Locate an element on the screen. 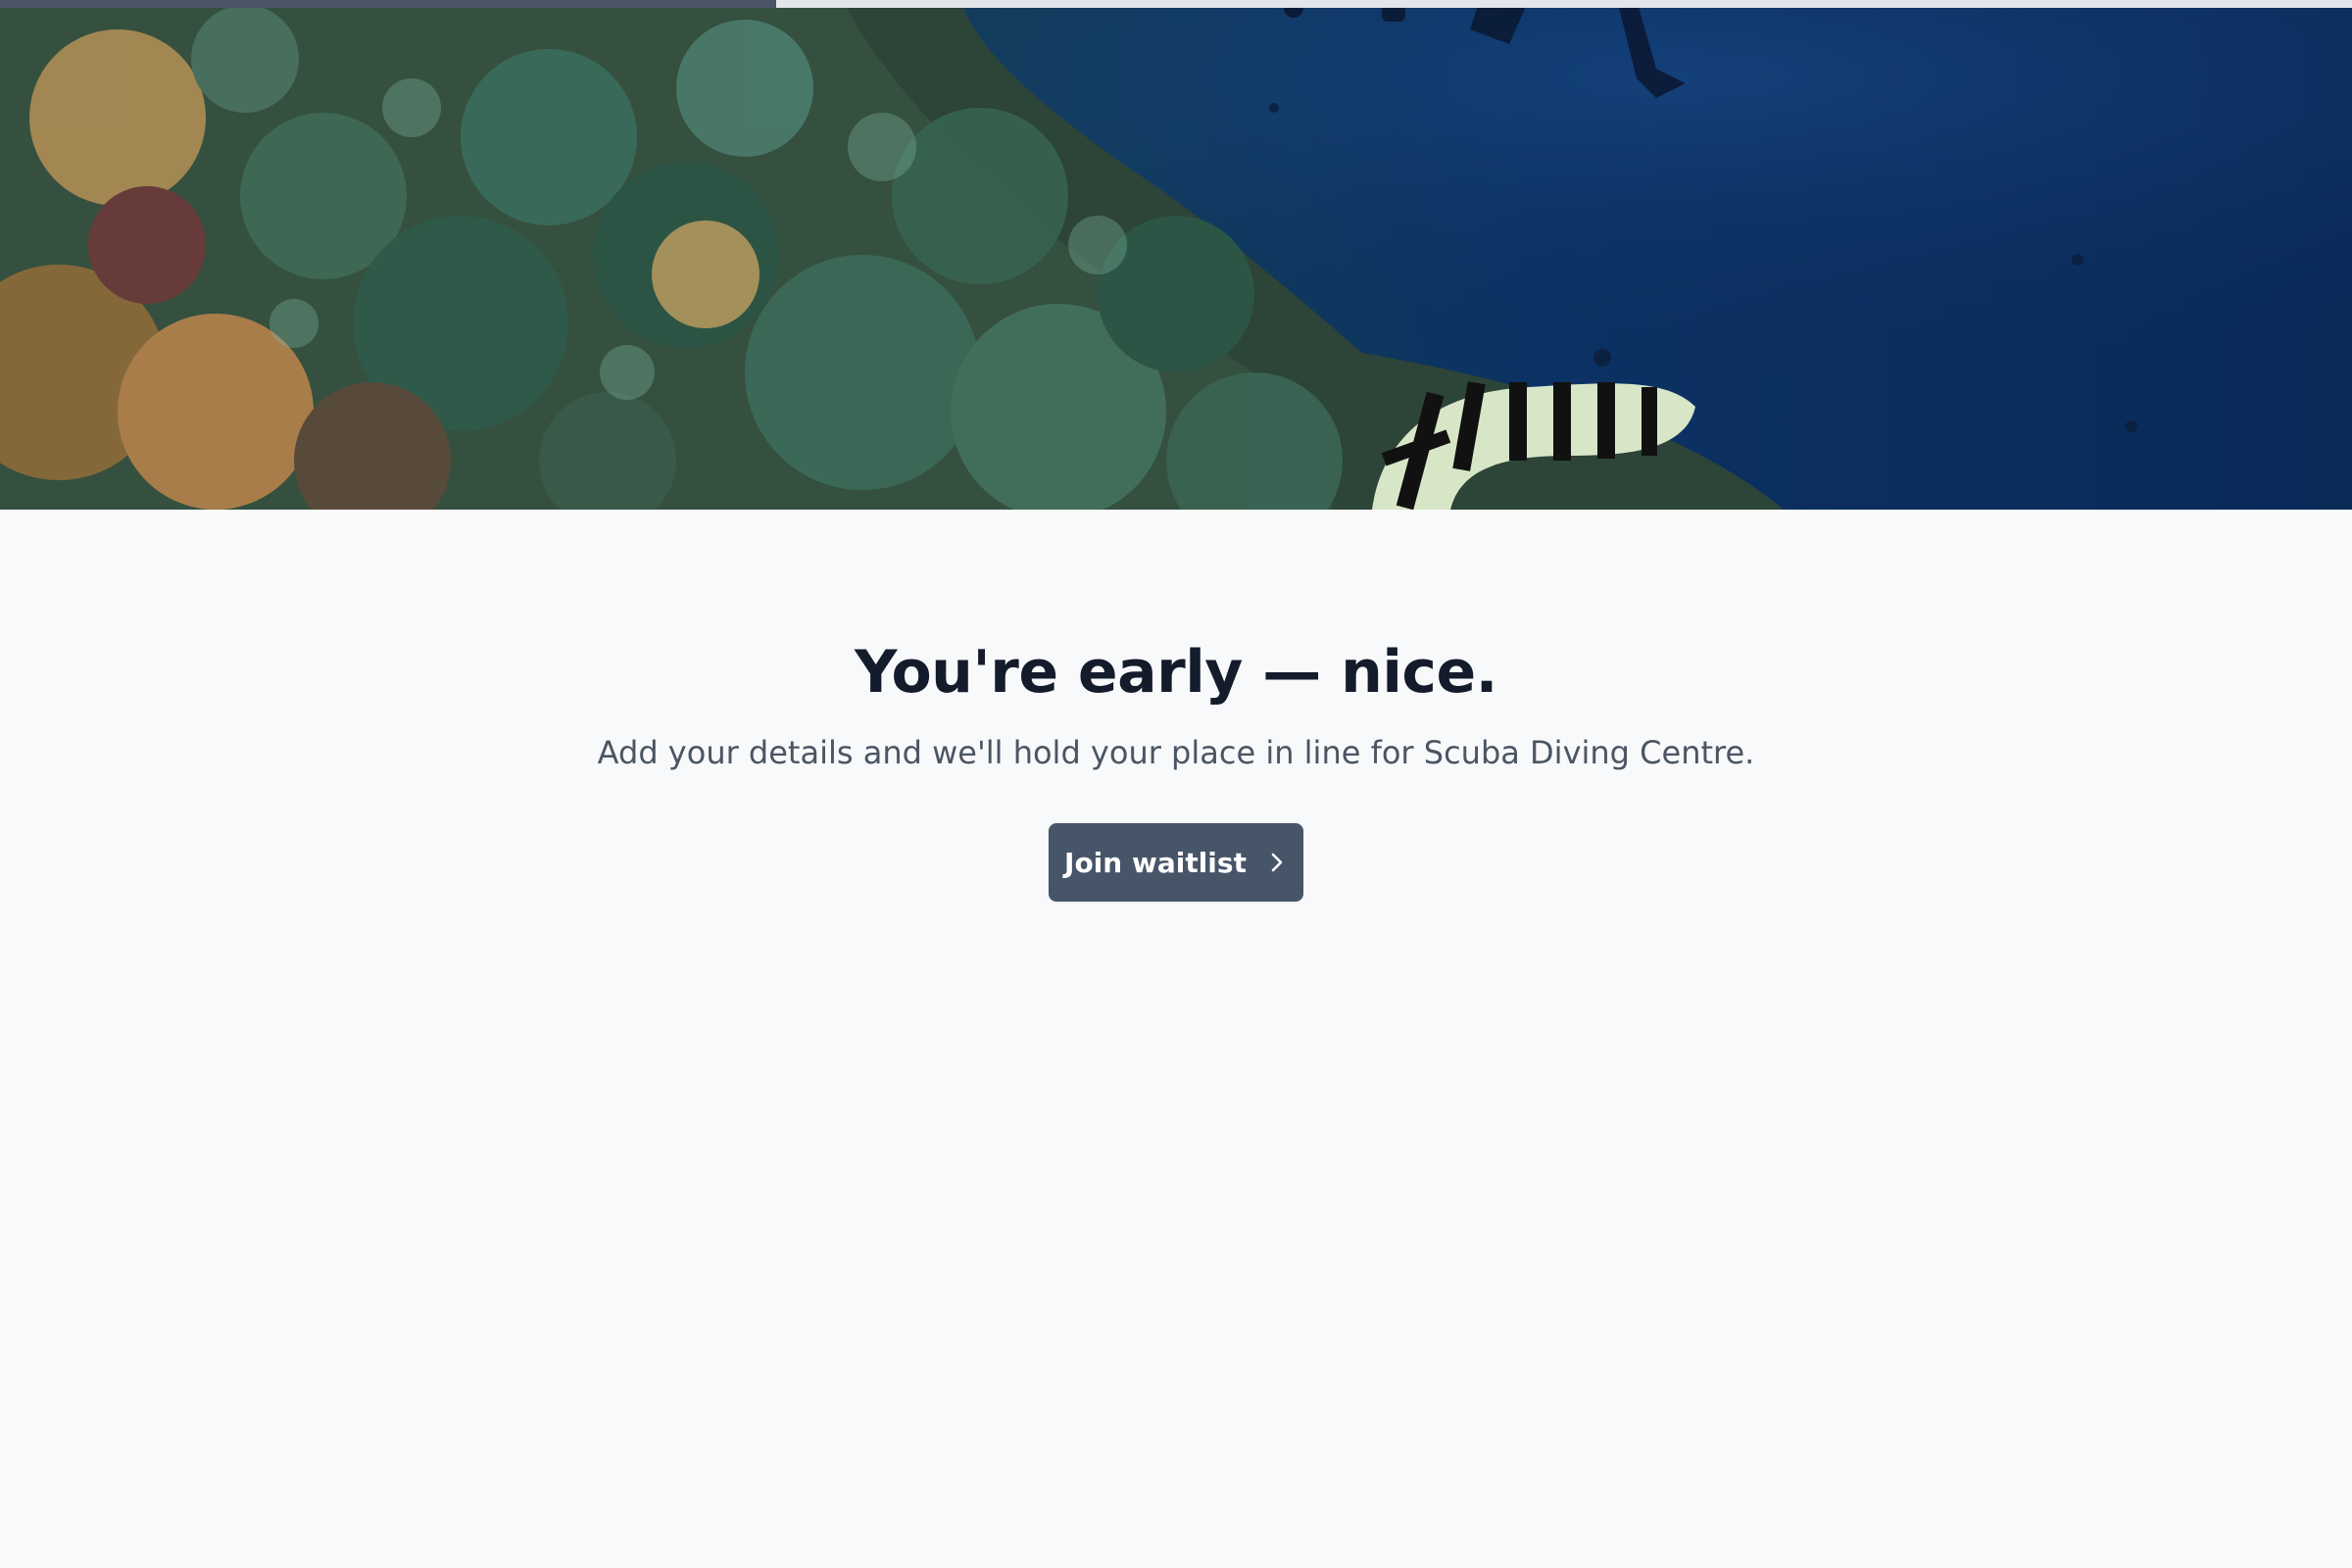 This screenshot has height=1568, width=2352. progress-bar-fill is located at coordinates (388, 4).